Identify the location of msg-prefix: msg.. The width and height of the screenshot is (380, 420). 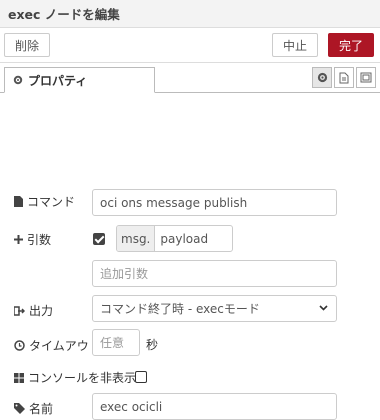
(136, 238).